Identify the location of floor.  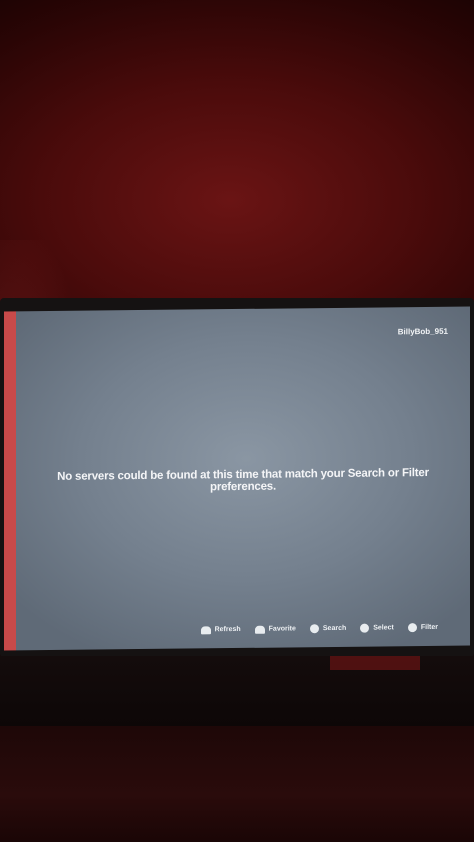
(237, 784).